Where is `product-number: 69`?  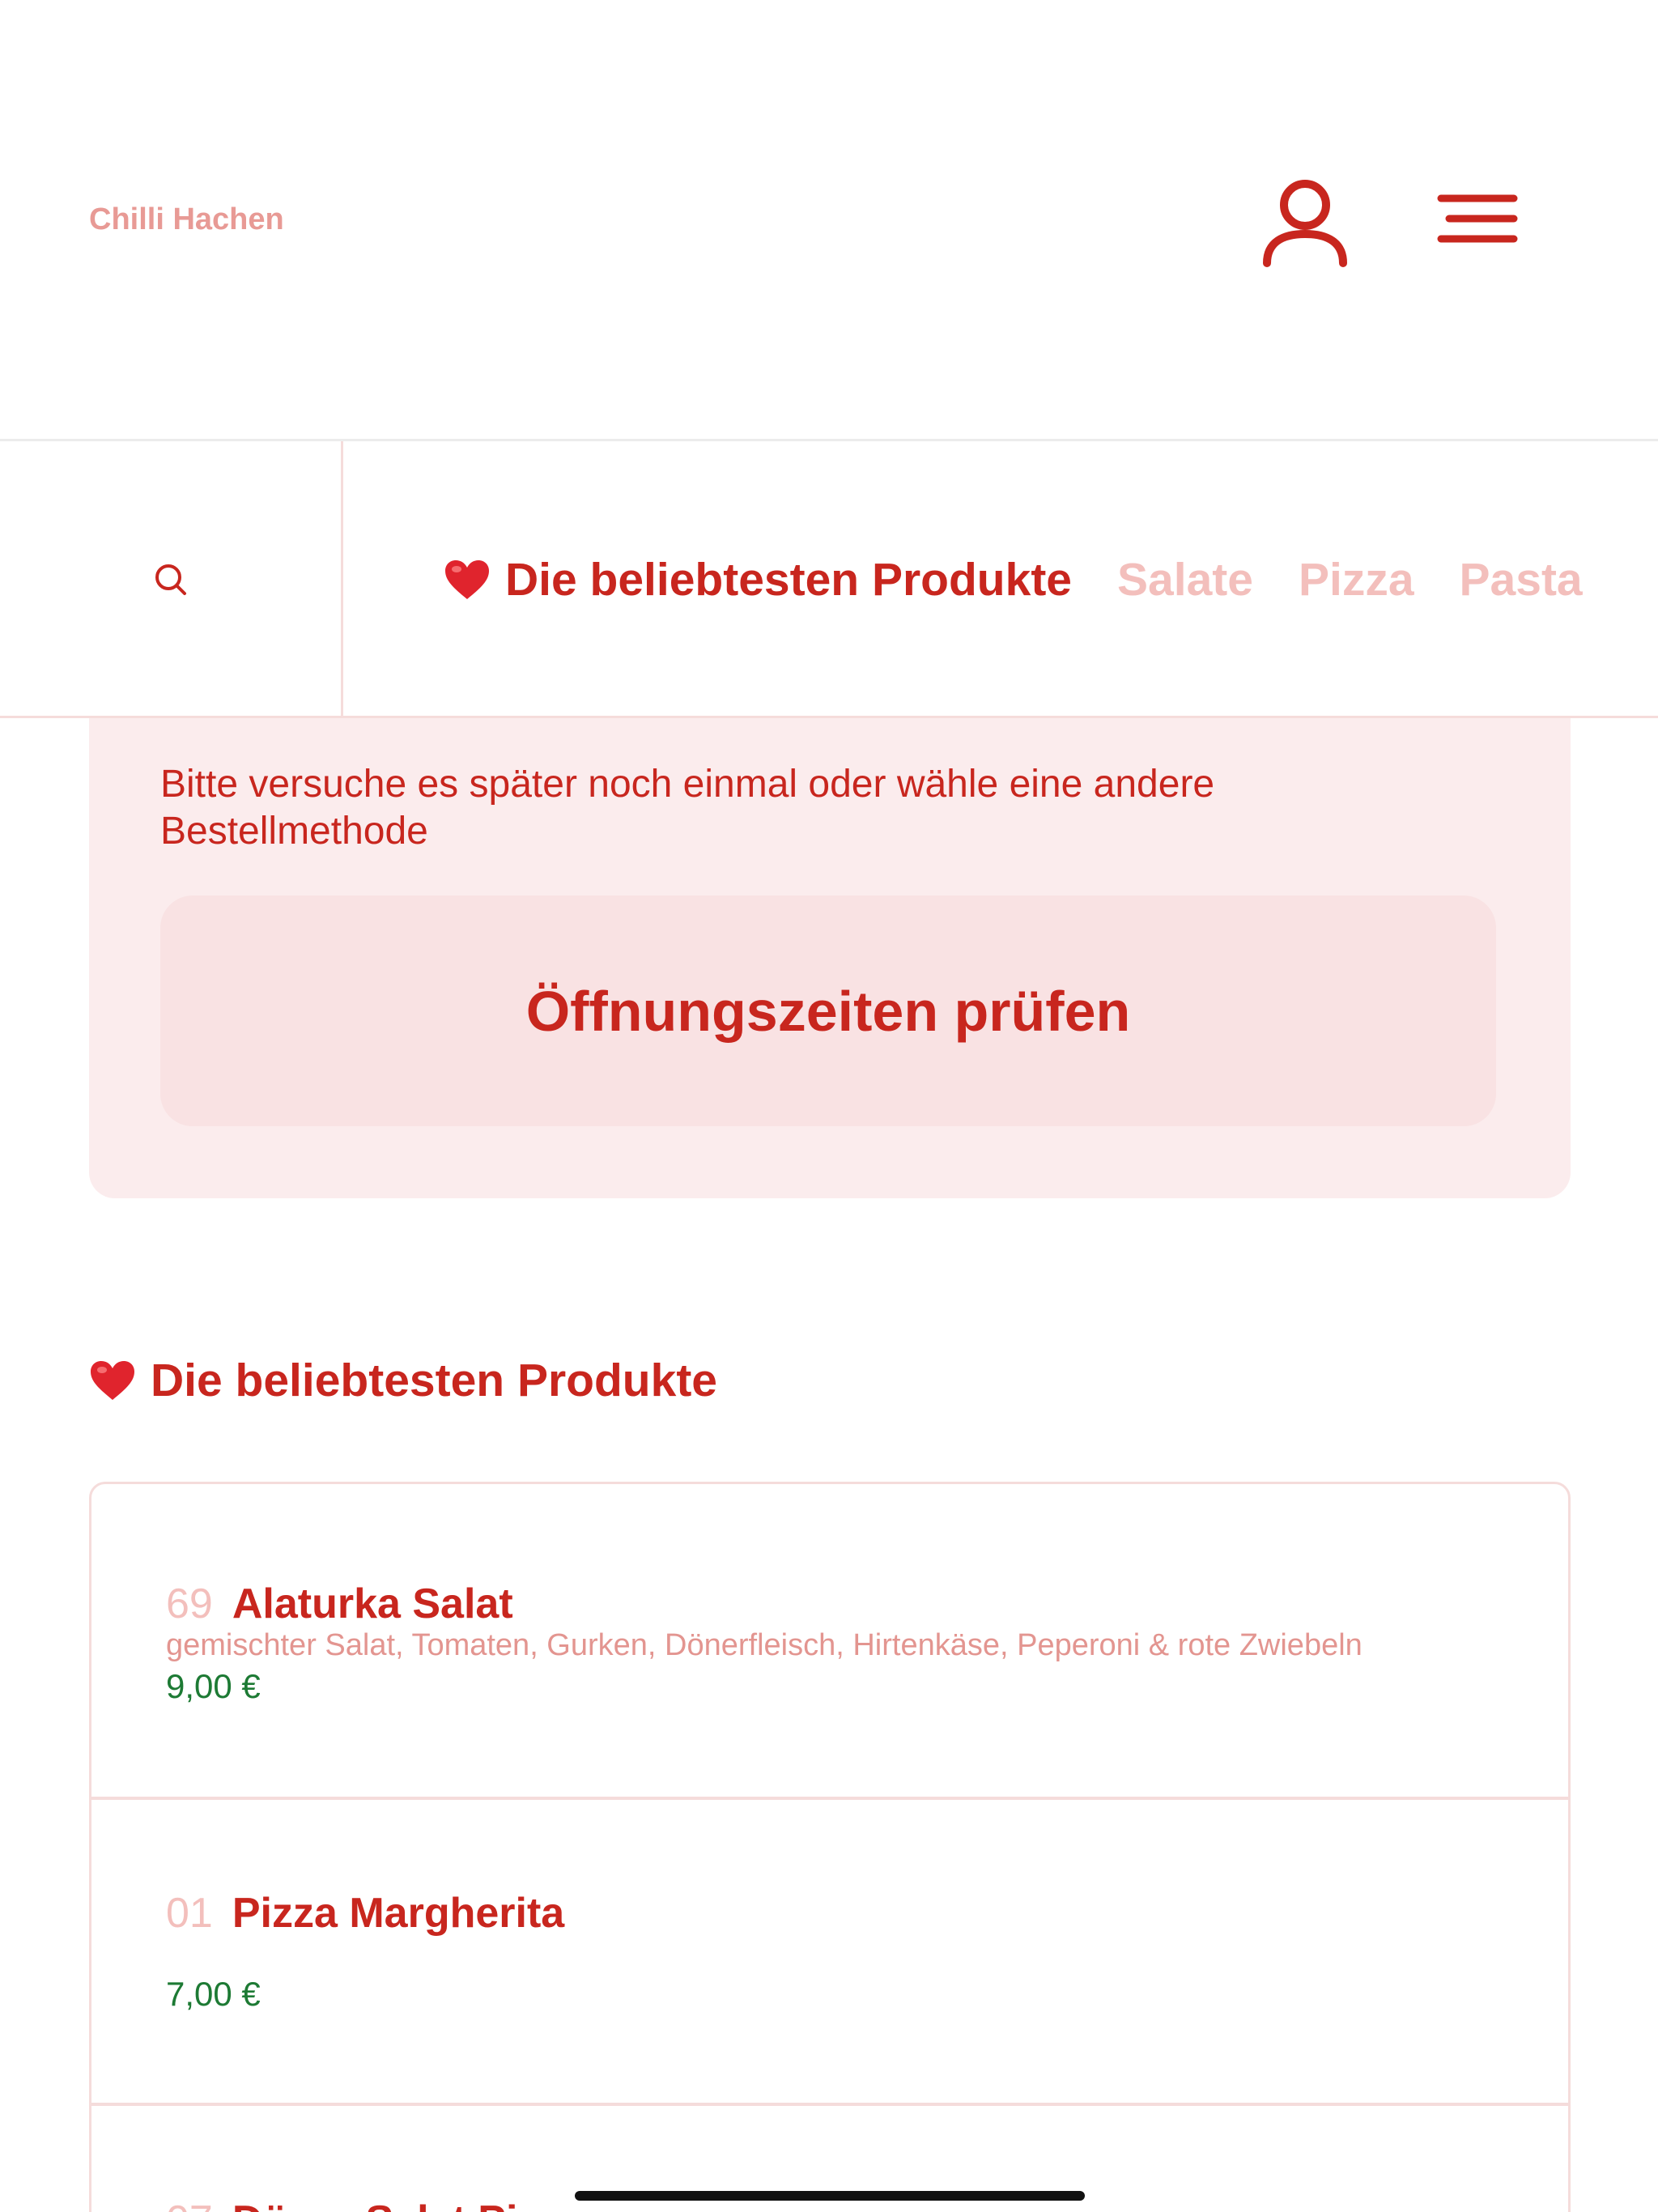
product-number: 69 is located at coordinates (189, 1604).